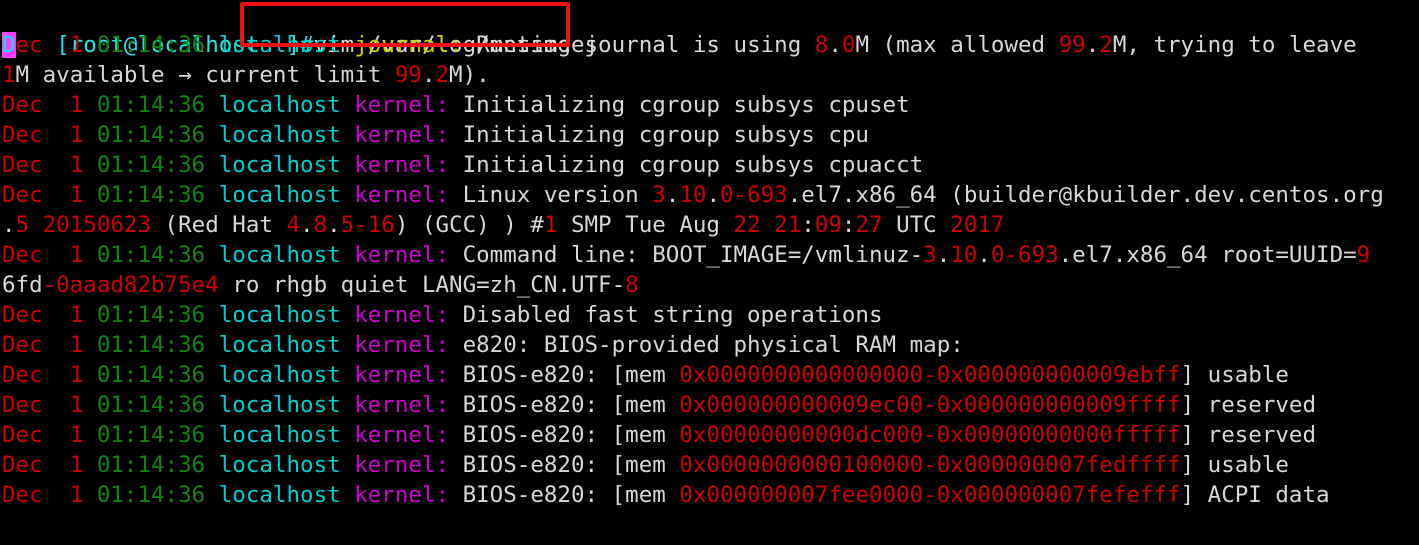  I want to click on log-segment: 21, so click(788, 225).